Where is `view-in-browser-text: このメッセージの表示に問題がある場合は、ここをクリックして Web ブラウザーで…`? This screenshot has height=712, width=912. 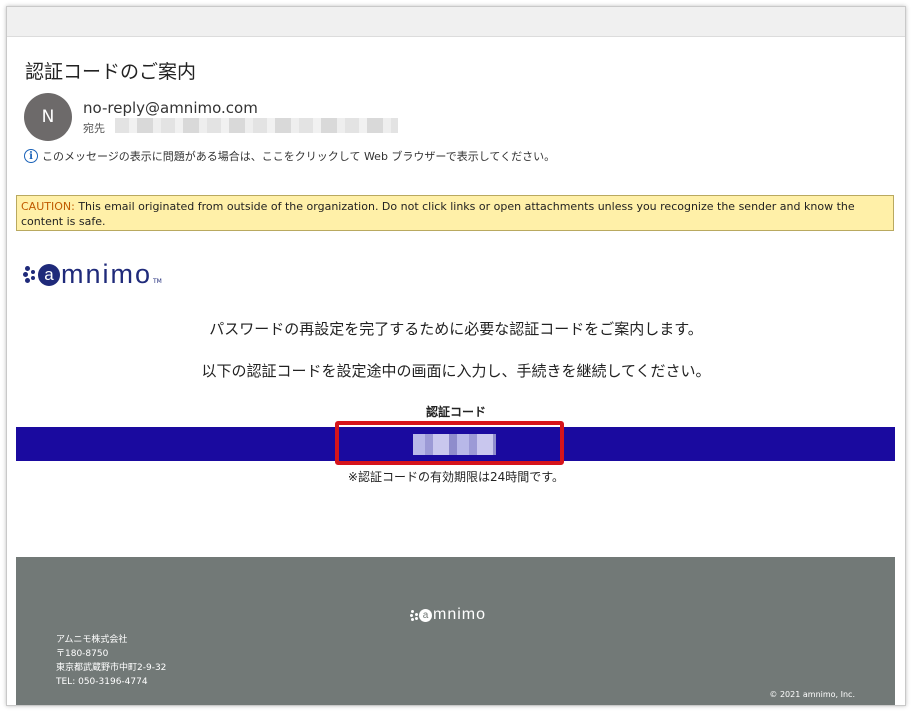 view-in-browser-text: このメッセージの表示に問題がある場合は、ここをクリックして Web ブラウザーで… is located at coordinates (298, 156).